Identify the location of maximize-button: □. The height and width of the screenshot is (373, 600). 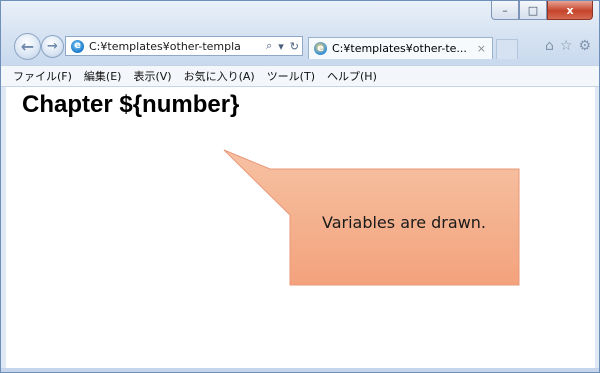
(533, 10).